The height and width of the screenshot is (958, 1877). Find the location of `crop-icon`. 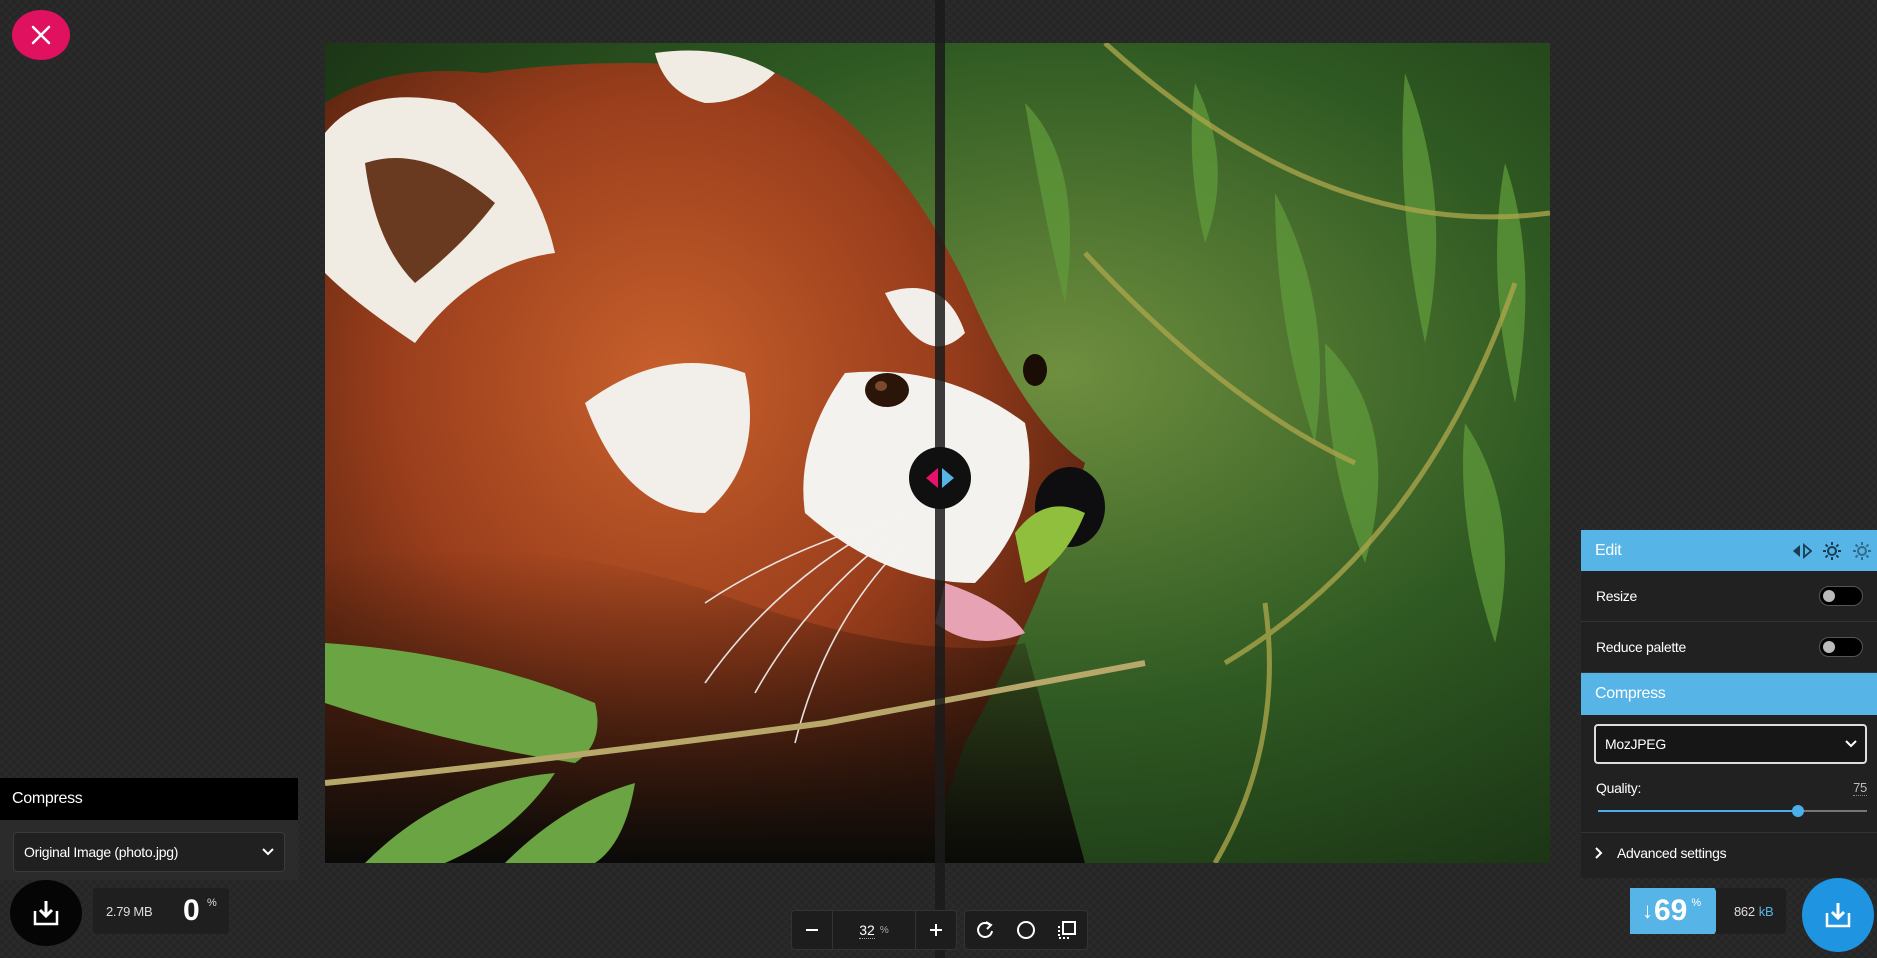

crop-icon is located at coordinates (1066, 930).